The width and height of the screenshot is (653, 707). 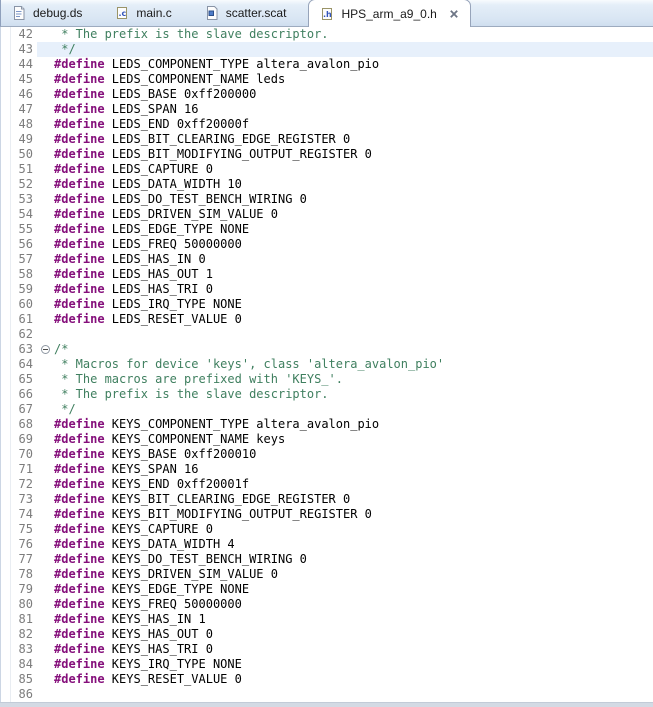 I want to click on line-number: 78, so click(x=19, y=574).